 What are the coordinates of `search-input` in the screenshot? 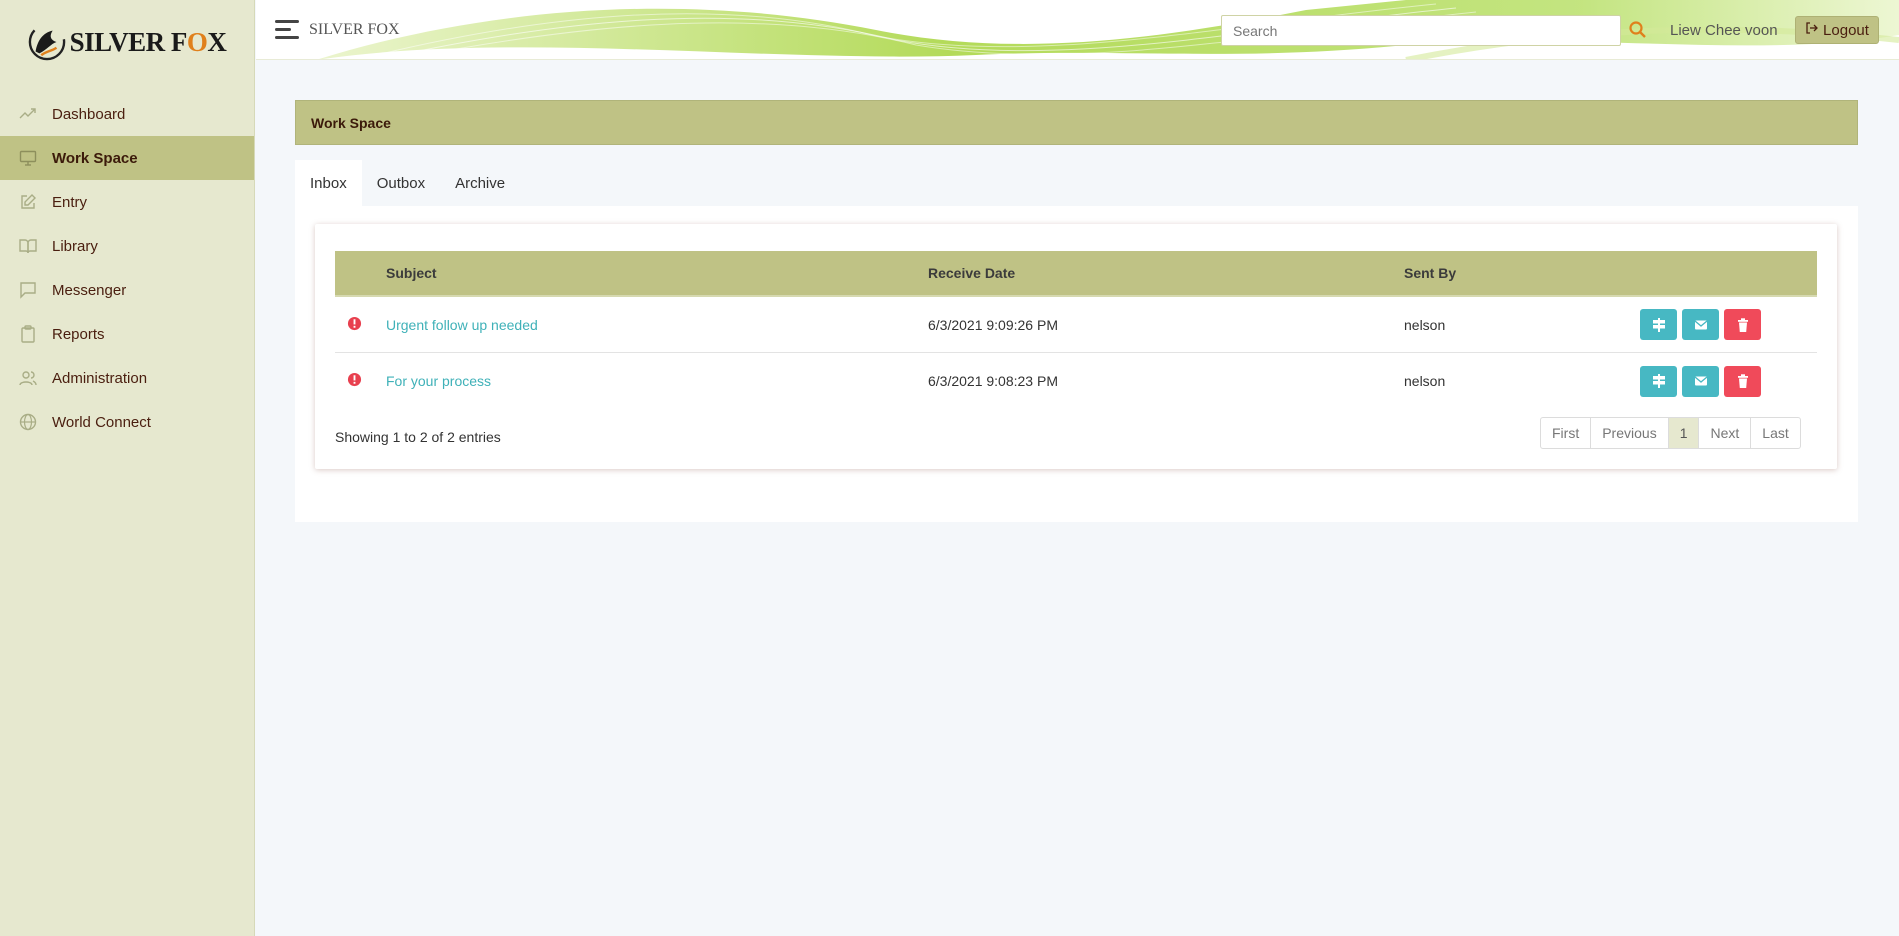 It's located at (1421, 30).